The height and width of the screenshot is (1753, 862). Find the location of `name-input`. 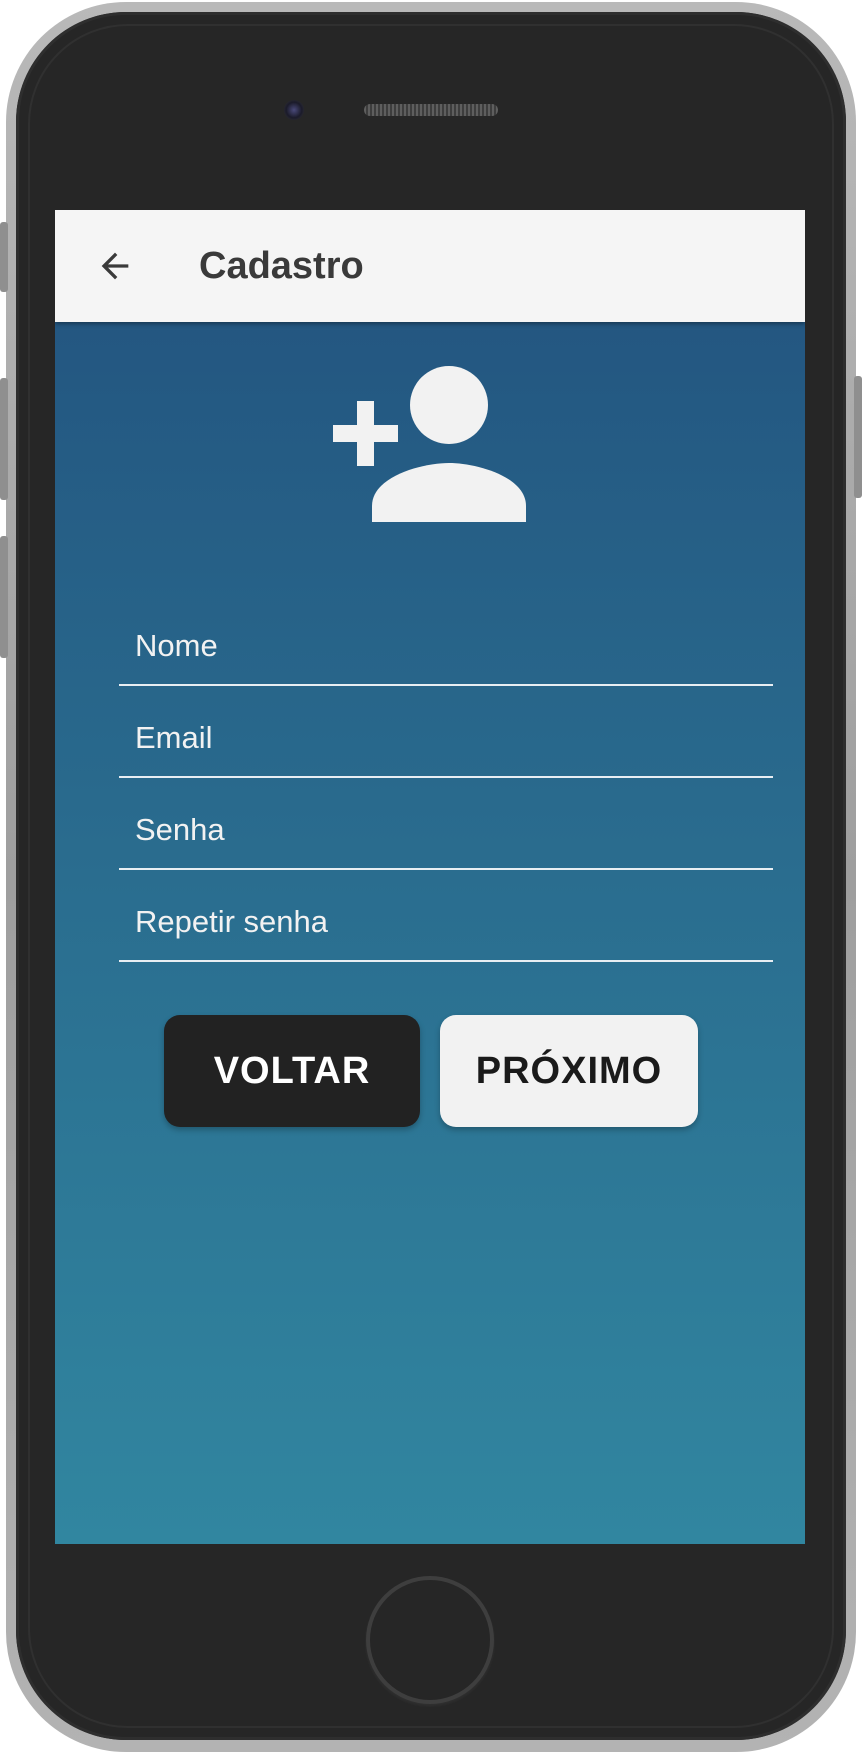

name-input is located at coordinates (445, 646).